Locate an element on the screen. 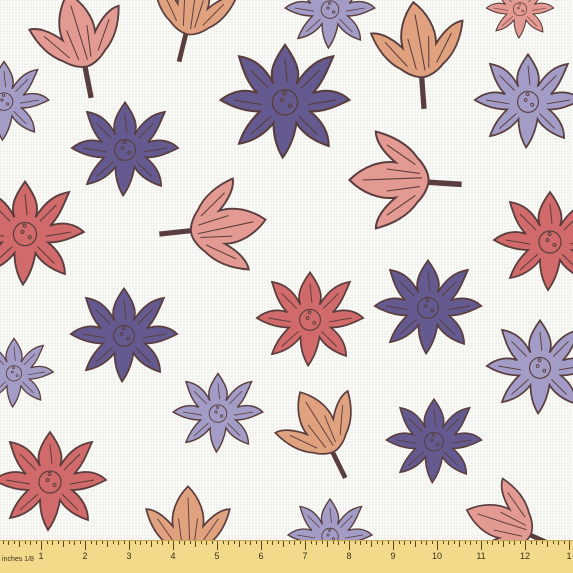 This screenshot has height=573, width=573. ruler-number: 3 is located at coordinates (129, 556).